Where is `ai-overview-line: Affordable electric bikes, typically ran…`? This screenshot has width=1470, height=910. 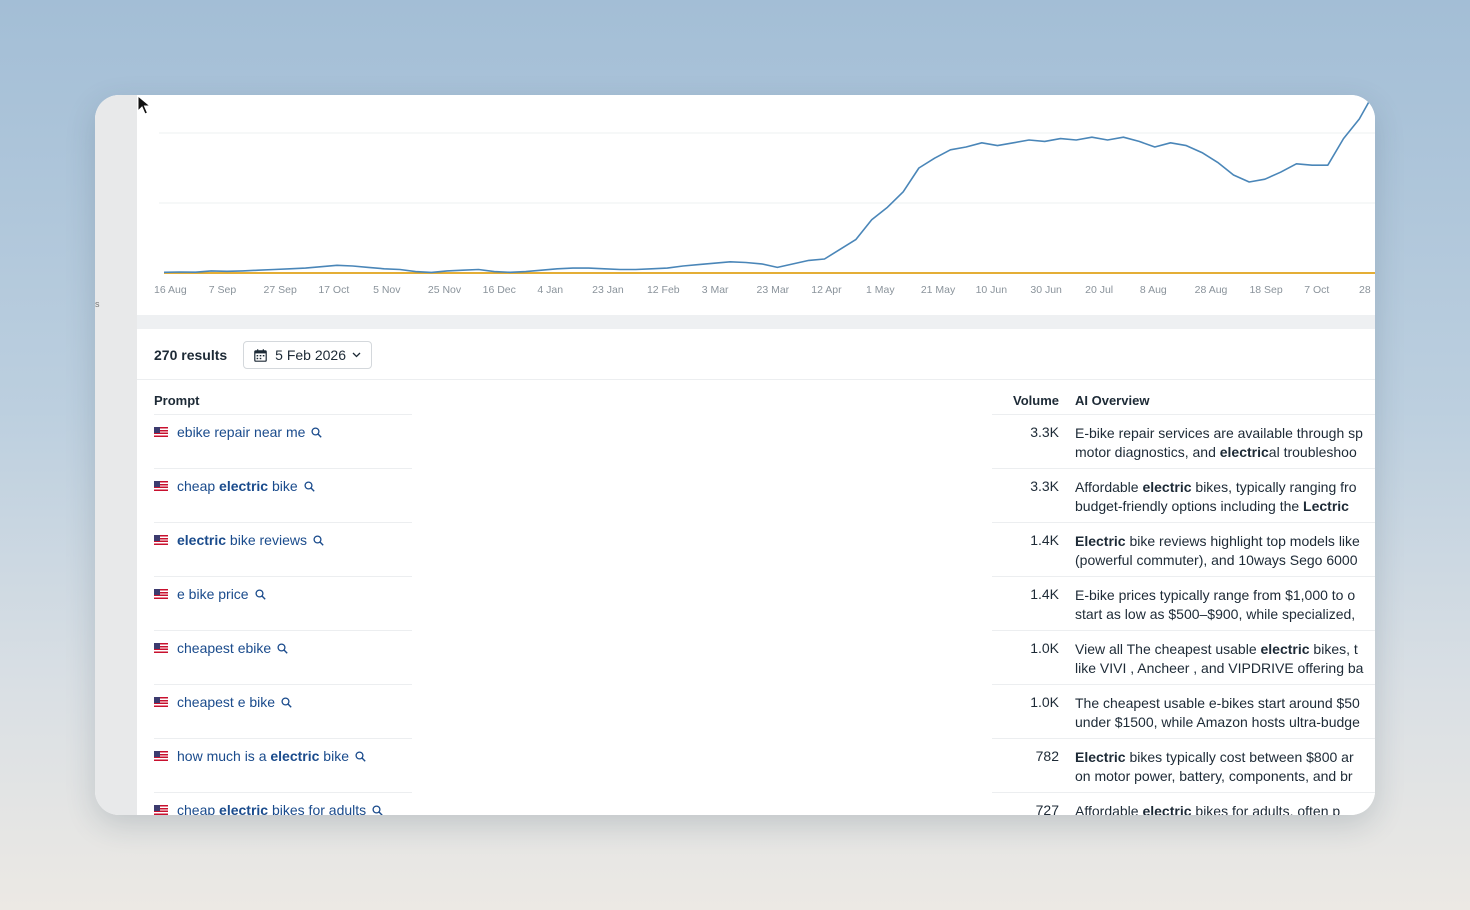
ai-overview-line: Affordable electric bikes, typically ran… is located at coordinates (1225, 487).